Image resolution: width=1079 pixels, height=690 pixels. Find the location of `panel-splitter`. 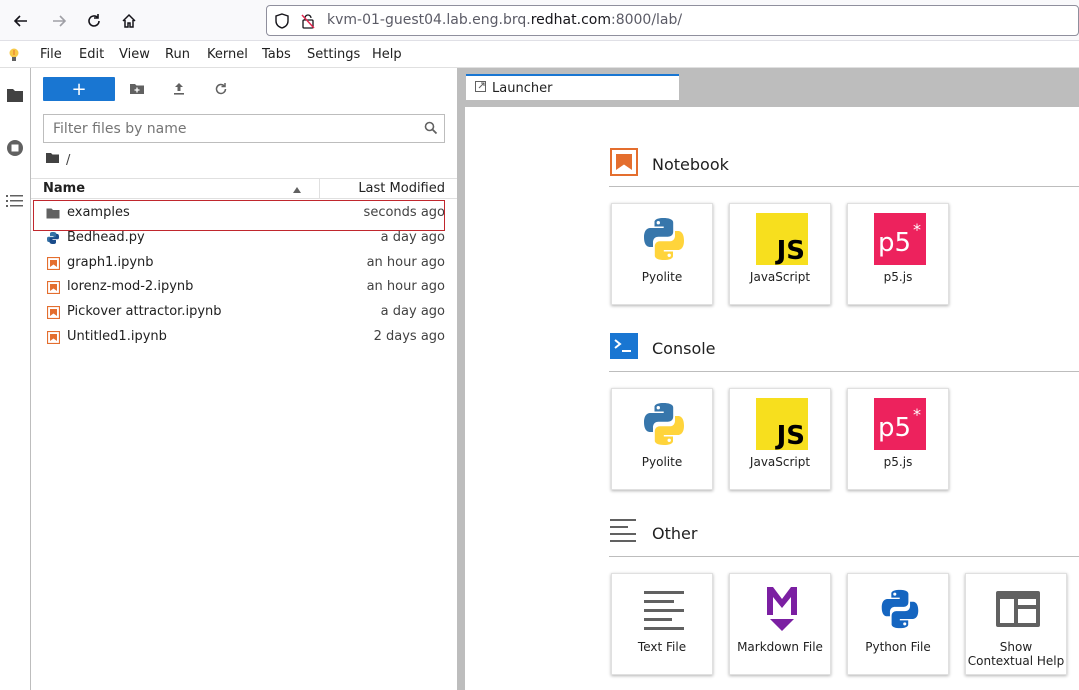

panel-splitter is located at coordinates (461, 379).